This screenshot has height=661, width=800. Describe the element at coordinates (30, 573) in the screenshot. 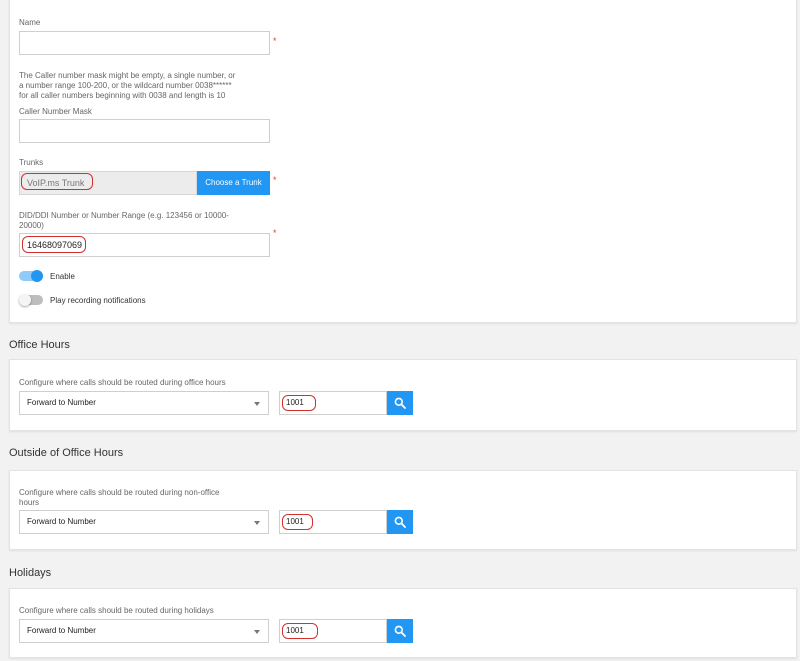

I see `holidays-title: Holidays` at that location.